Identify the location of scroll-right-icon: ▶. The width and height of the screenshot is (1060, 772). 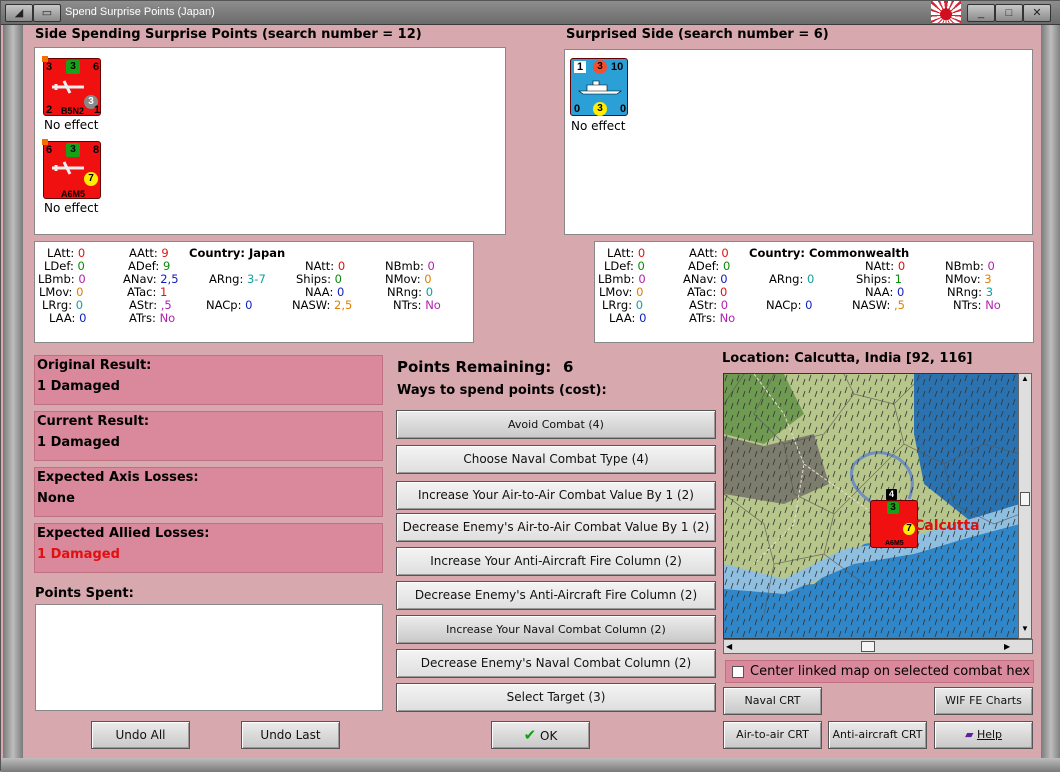
(1010, 646).